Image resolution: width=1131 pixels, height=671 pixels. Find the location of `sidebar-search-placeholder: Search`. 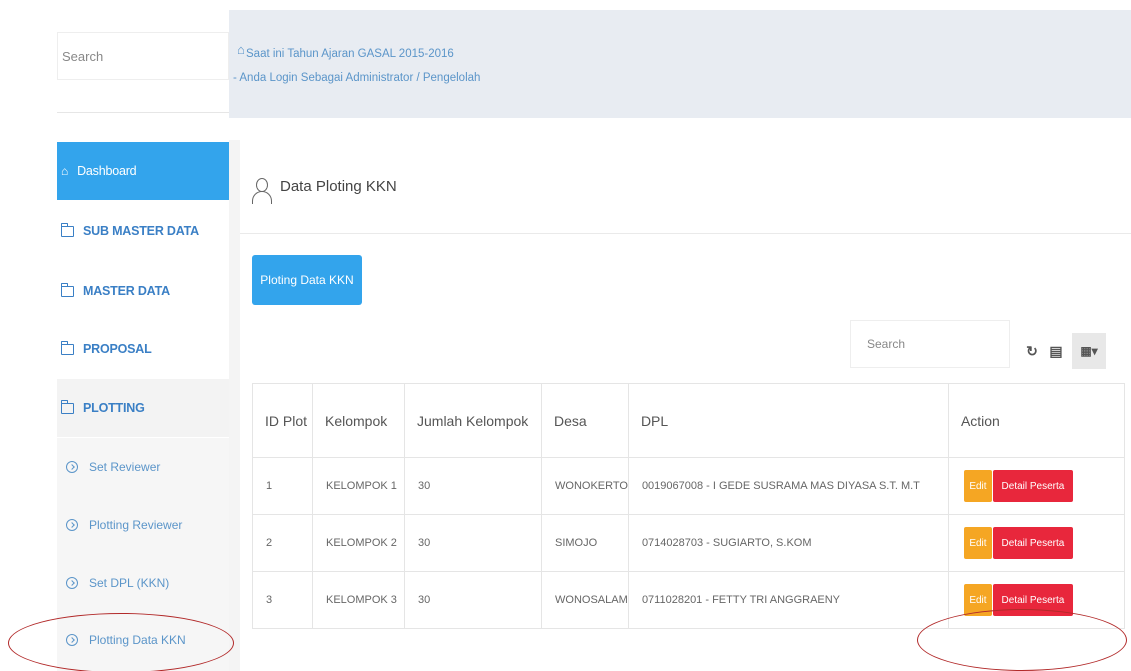

sidebar-search-placeholder: Search is located at coordinates (83, 56).